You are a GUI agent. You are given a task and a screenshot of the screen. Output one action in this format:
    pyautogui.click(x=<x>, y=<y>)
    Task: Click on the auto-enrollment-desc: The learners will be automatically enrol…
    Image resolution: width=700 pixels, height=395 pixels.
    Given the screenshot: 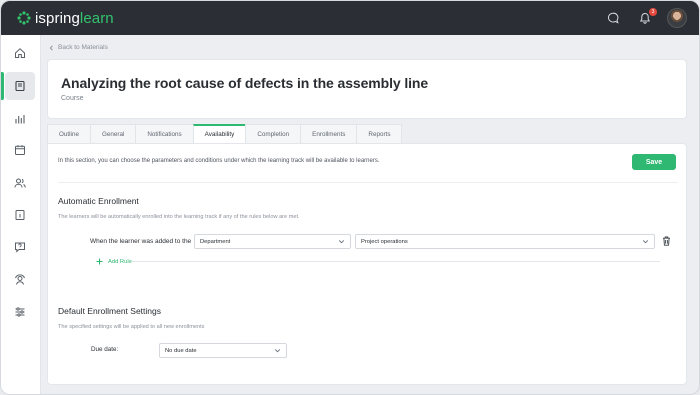 What is the action you would take?
    pyautogui.click(x=179, y=217)
    